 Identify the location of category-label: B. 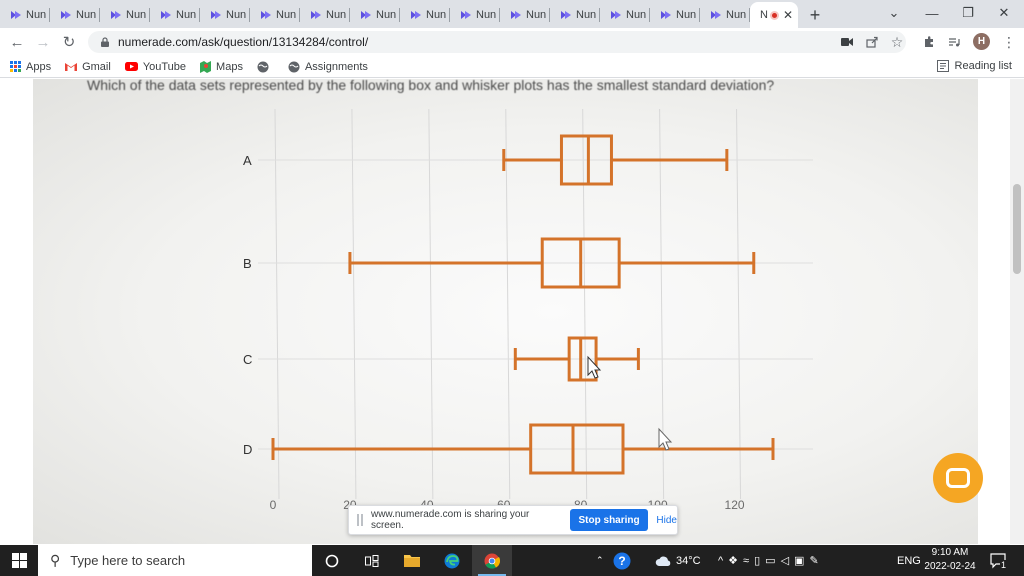
(247, 263).